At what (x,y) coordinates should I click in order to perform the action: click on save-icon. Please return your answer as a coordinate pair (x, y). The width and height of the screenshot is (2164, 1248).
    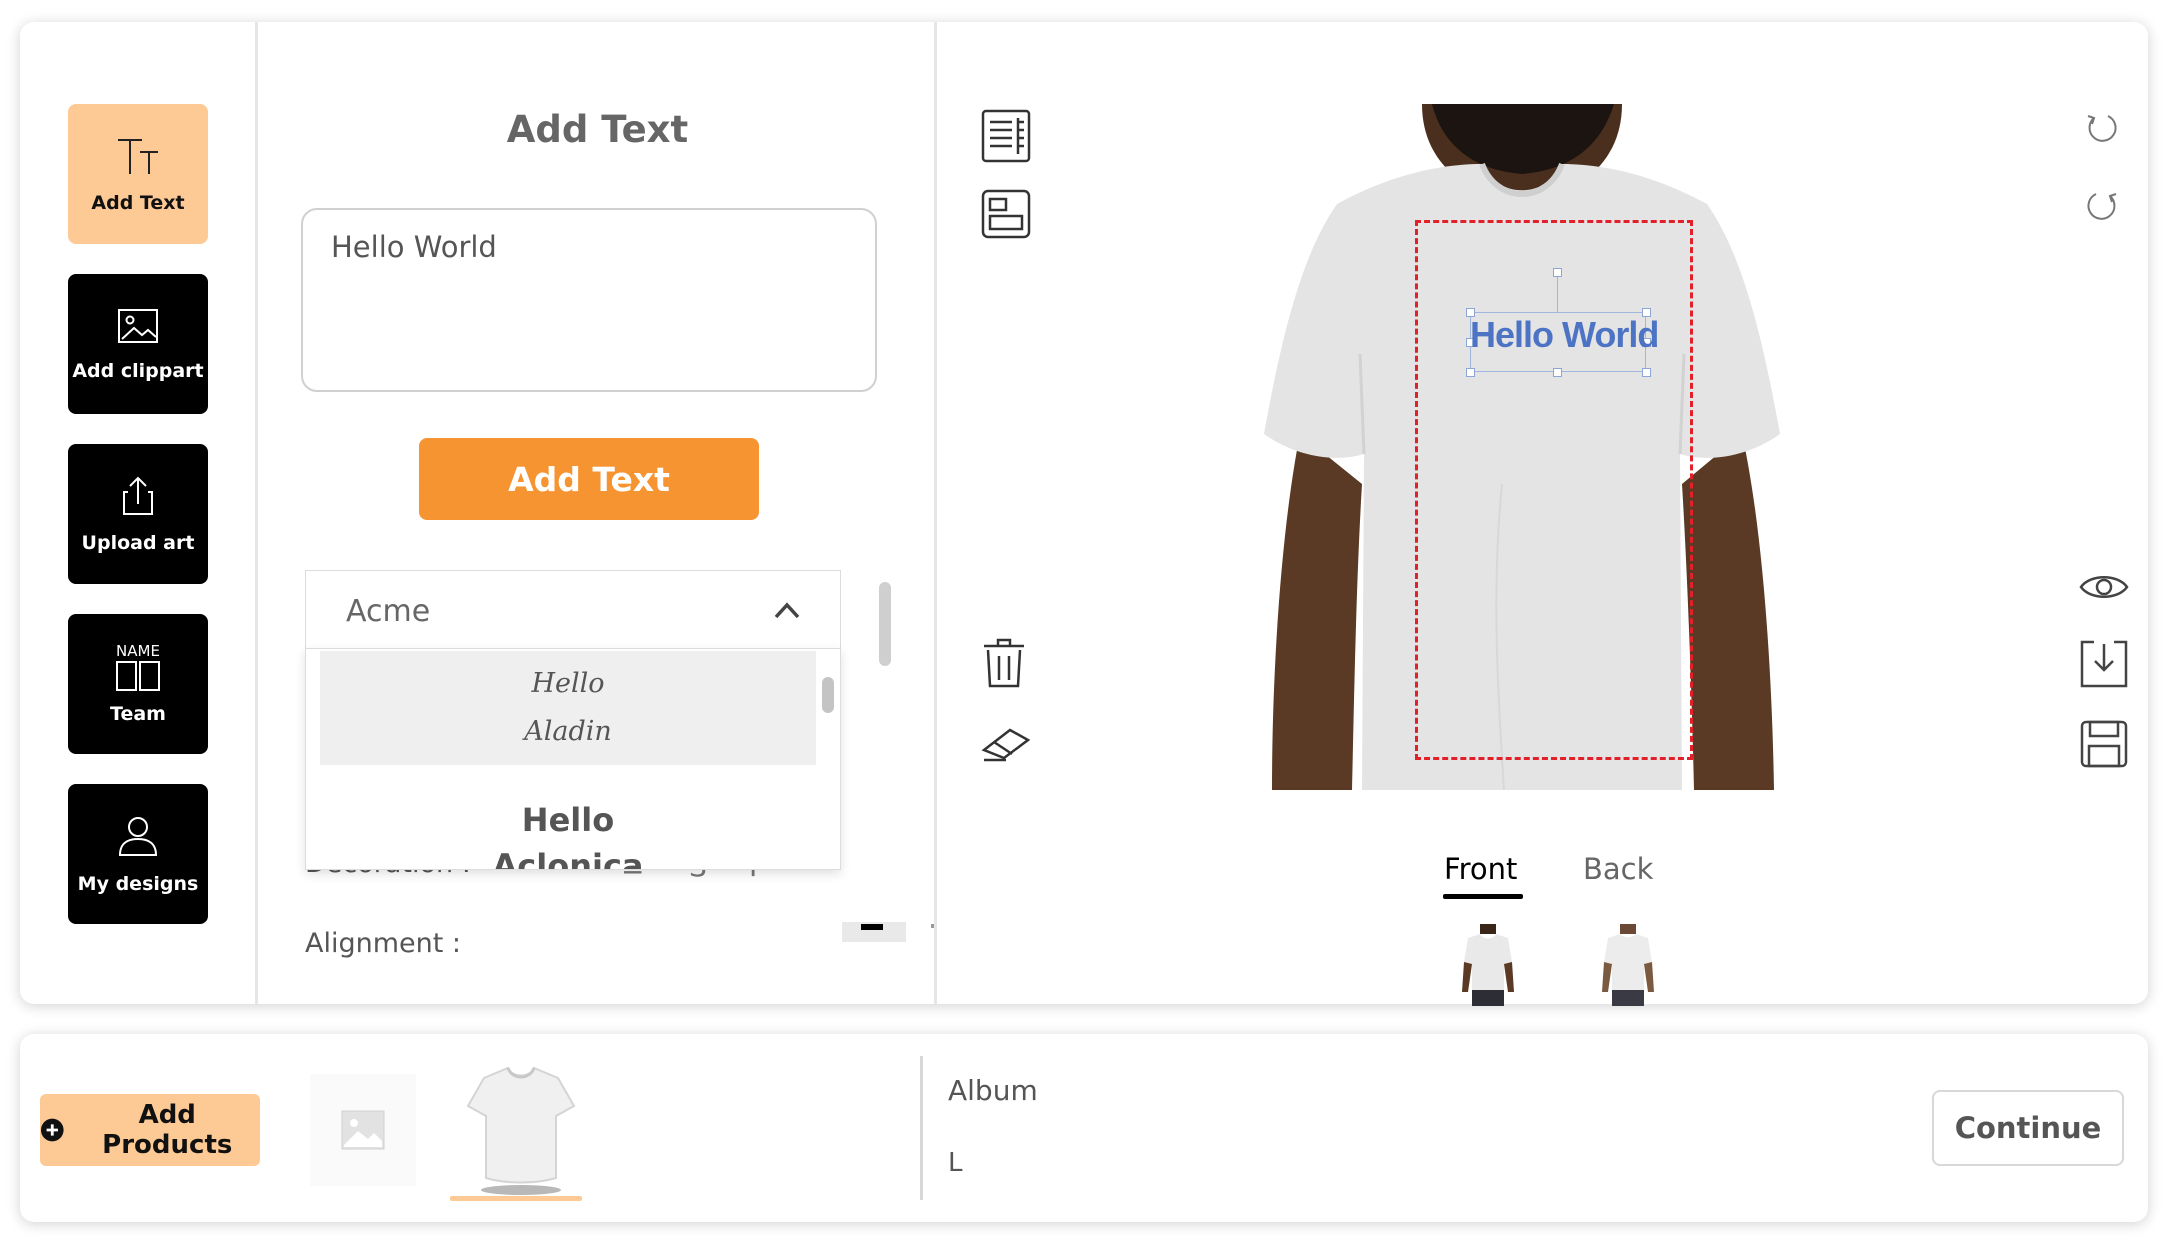
    Looking at the image, I should click on (2104, 744).